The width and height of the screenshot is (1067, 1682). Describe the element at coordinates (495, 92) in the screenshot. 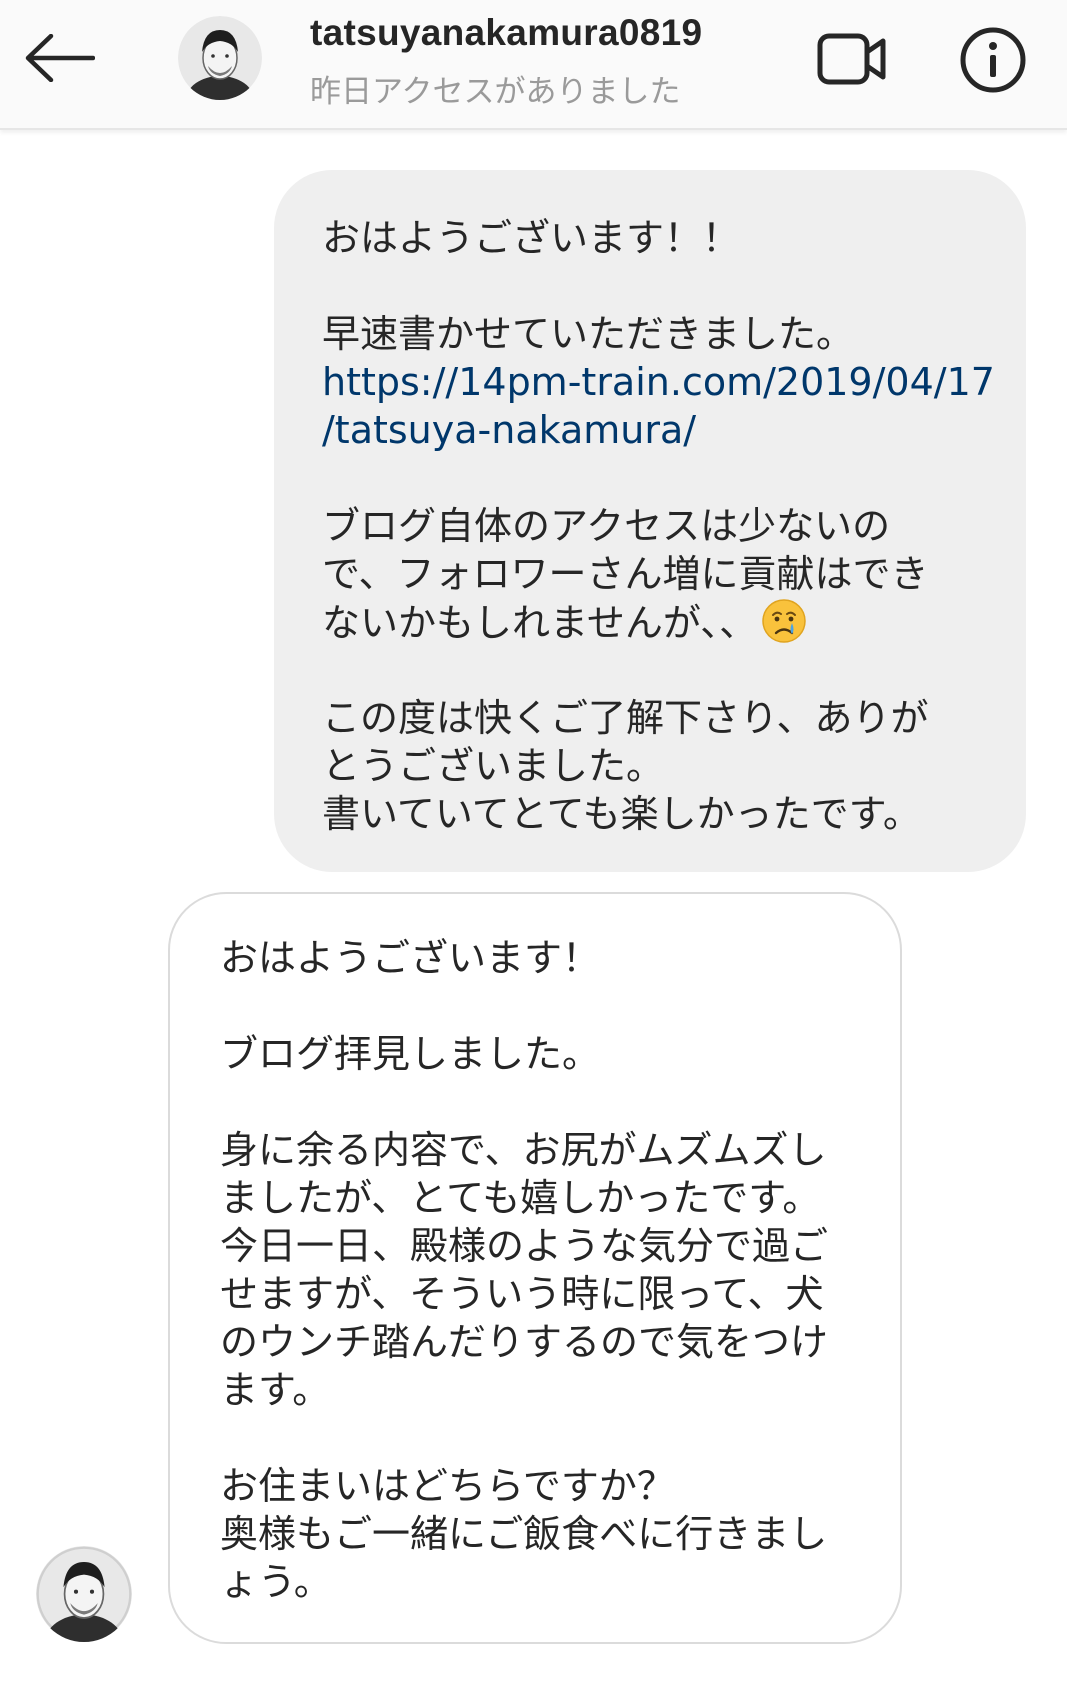

I see `activity-status: 昨日アクセスがありました` at that location.